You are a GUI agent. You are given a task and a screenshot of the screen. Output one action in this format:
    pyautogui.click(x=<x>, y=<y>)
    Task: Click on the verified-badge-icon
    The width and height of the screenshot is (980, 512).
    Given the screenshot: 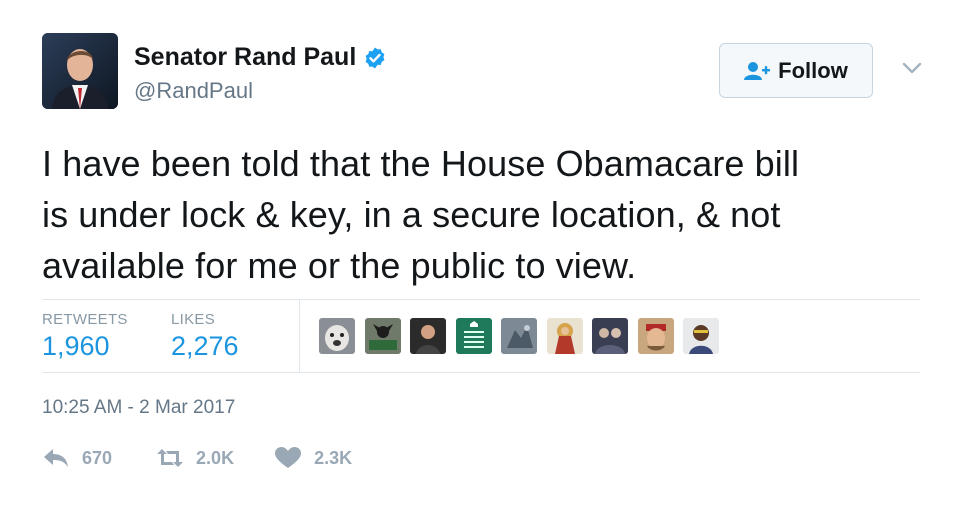 What is the action you would take?
    pyautogui.click(x=375, y=58)
    